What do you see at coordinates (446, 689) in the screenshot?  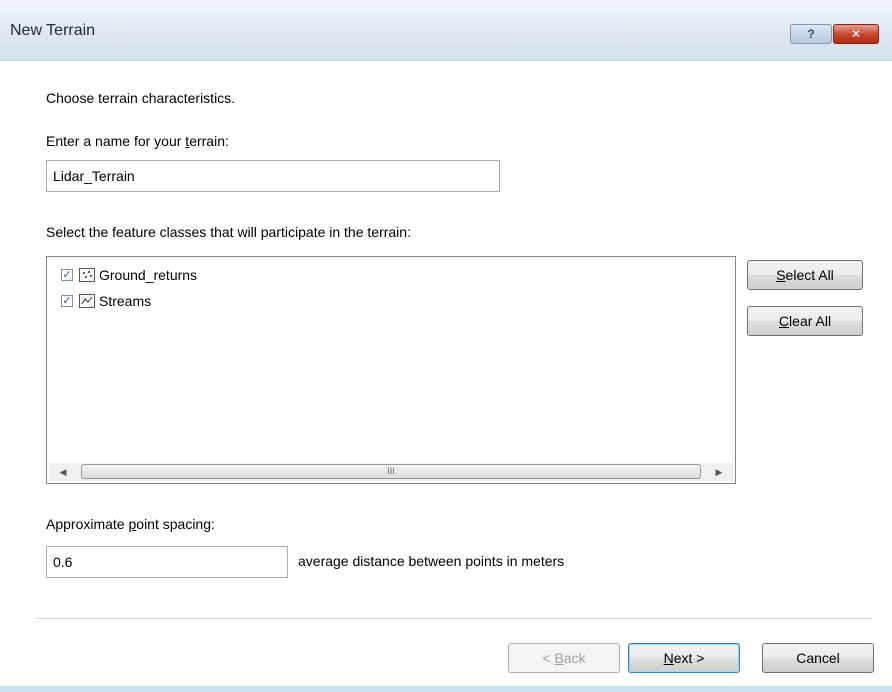 I see `window-border` at bounding box center [446, 689].